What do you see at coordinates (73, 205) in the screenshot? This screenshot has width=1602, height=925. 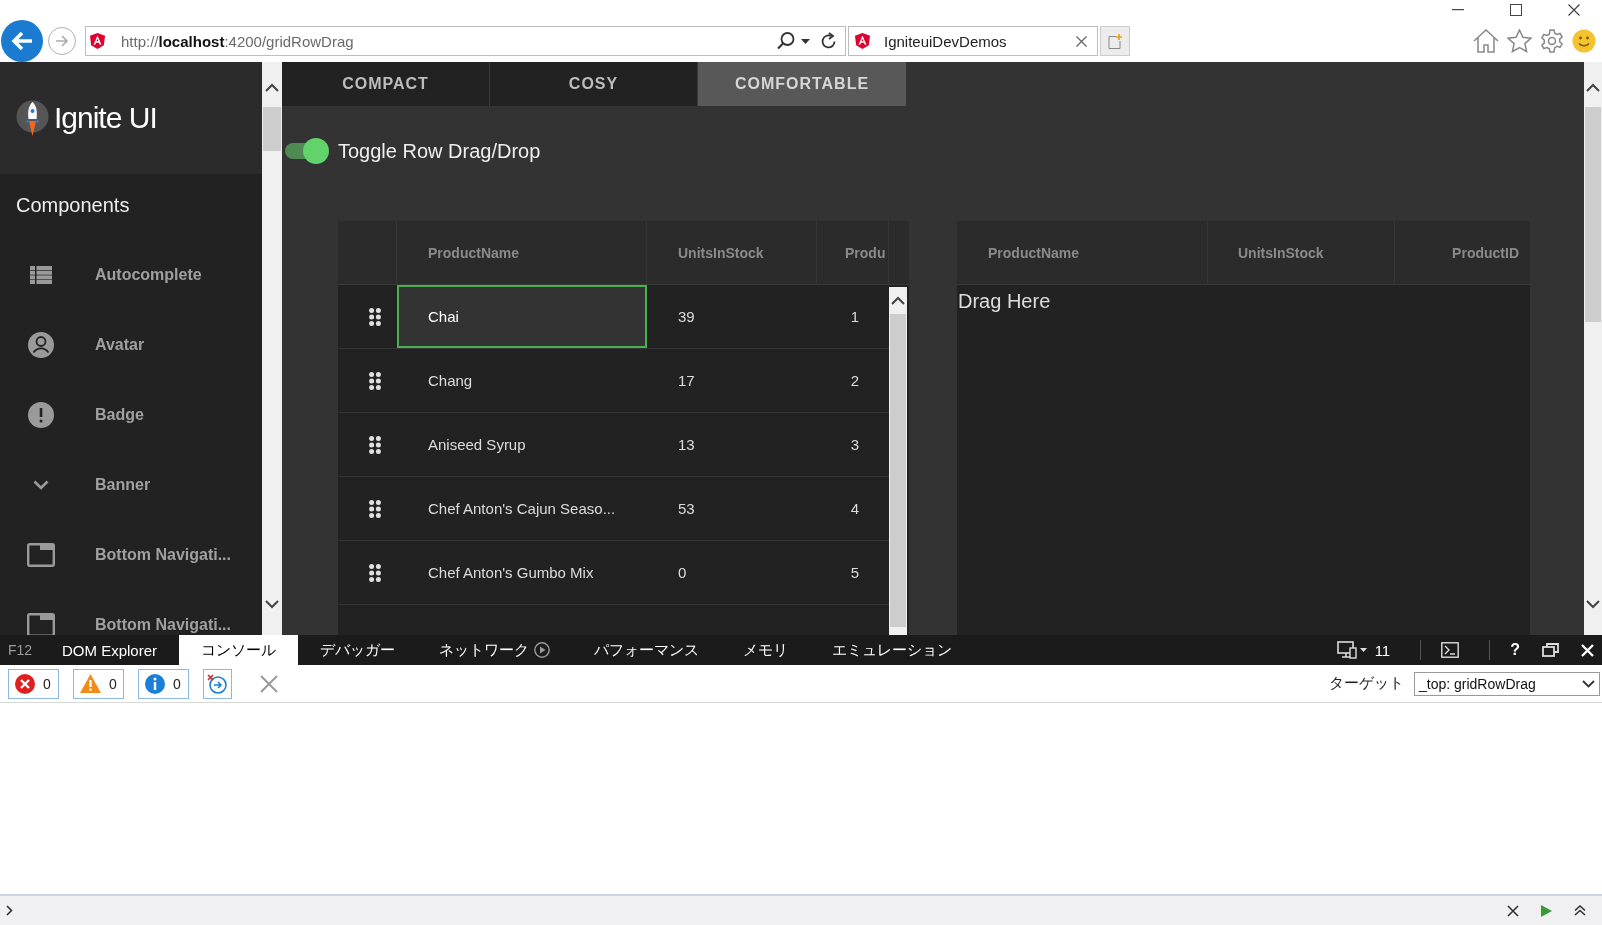 I see `section-title: Components` at bounding box center [73, 205].